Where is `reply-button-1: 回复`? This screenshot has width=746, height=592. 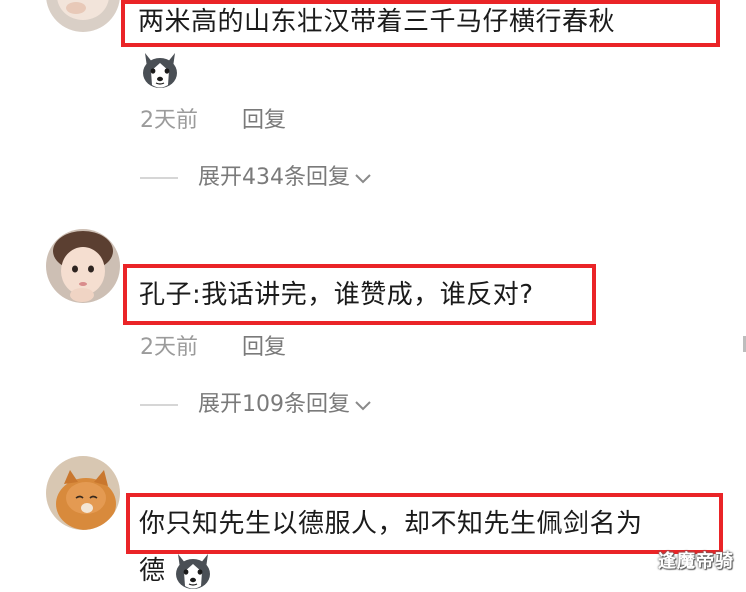 reply-button-1: 回复 is located at coordinates (264, 121).